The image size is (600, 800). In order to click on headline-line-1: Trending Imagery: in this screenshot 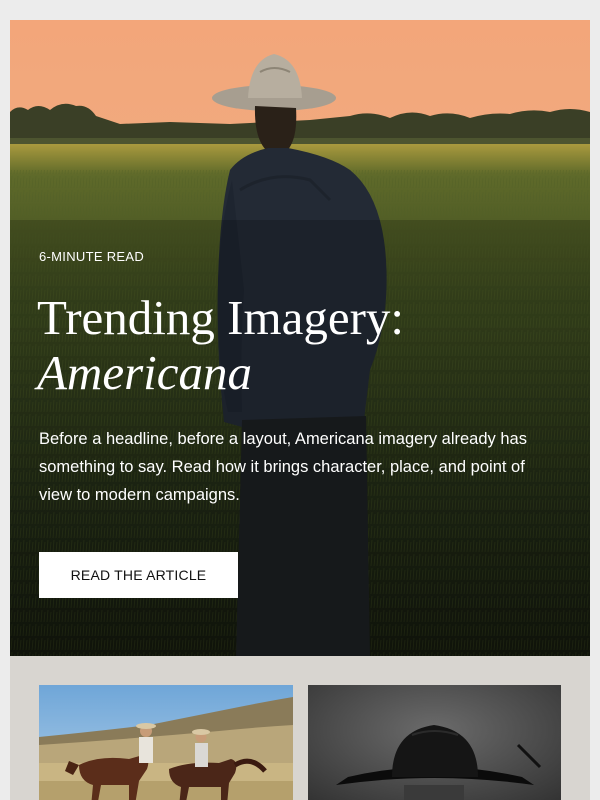, I will do `click(220, 317)`.